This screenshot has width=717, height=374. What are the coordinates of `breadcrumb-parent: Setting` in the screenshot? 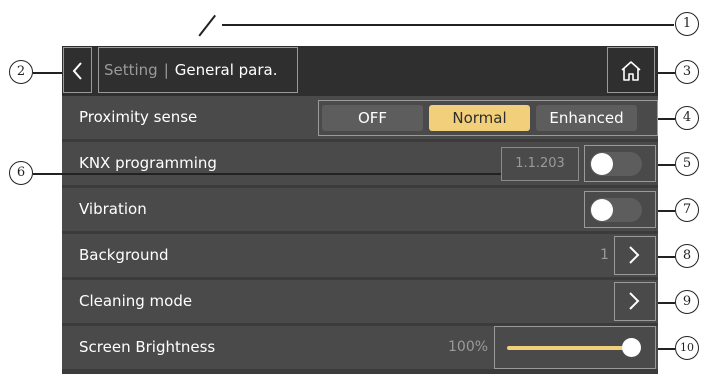 It's located at (131, 70).